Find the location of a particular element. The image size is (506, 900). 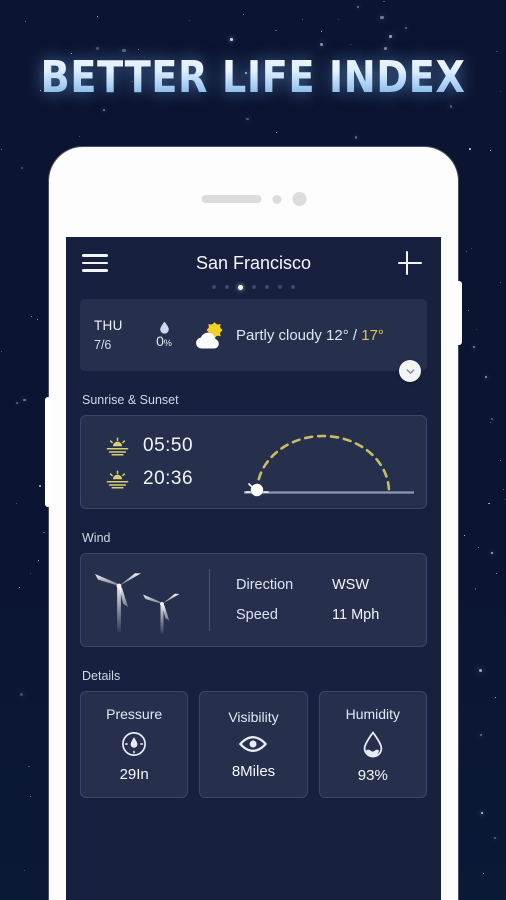

humidity-value: 93% is located at coordinates (372, 775).